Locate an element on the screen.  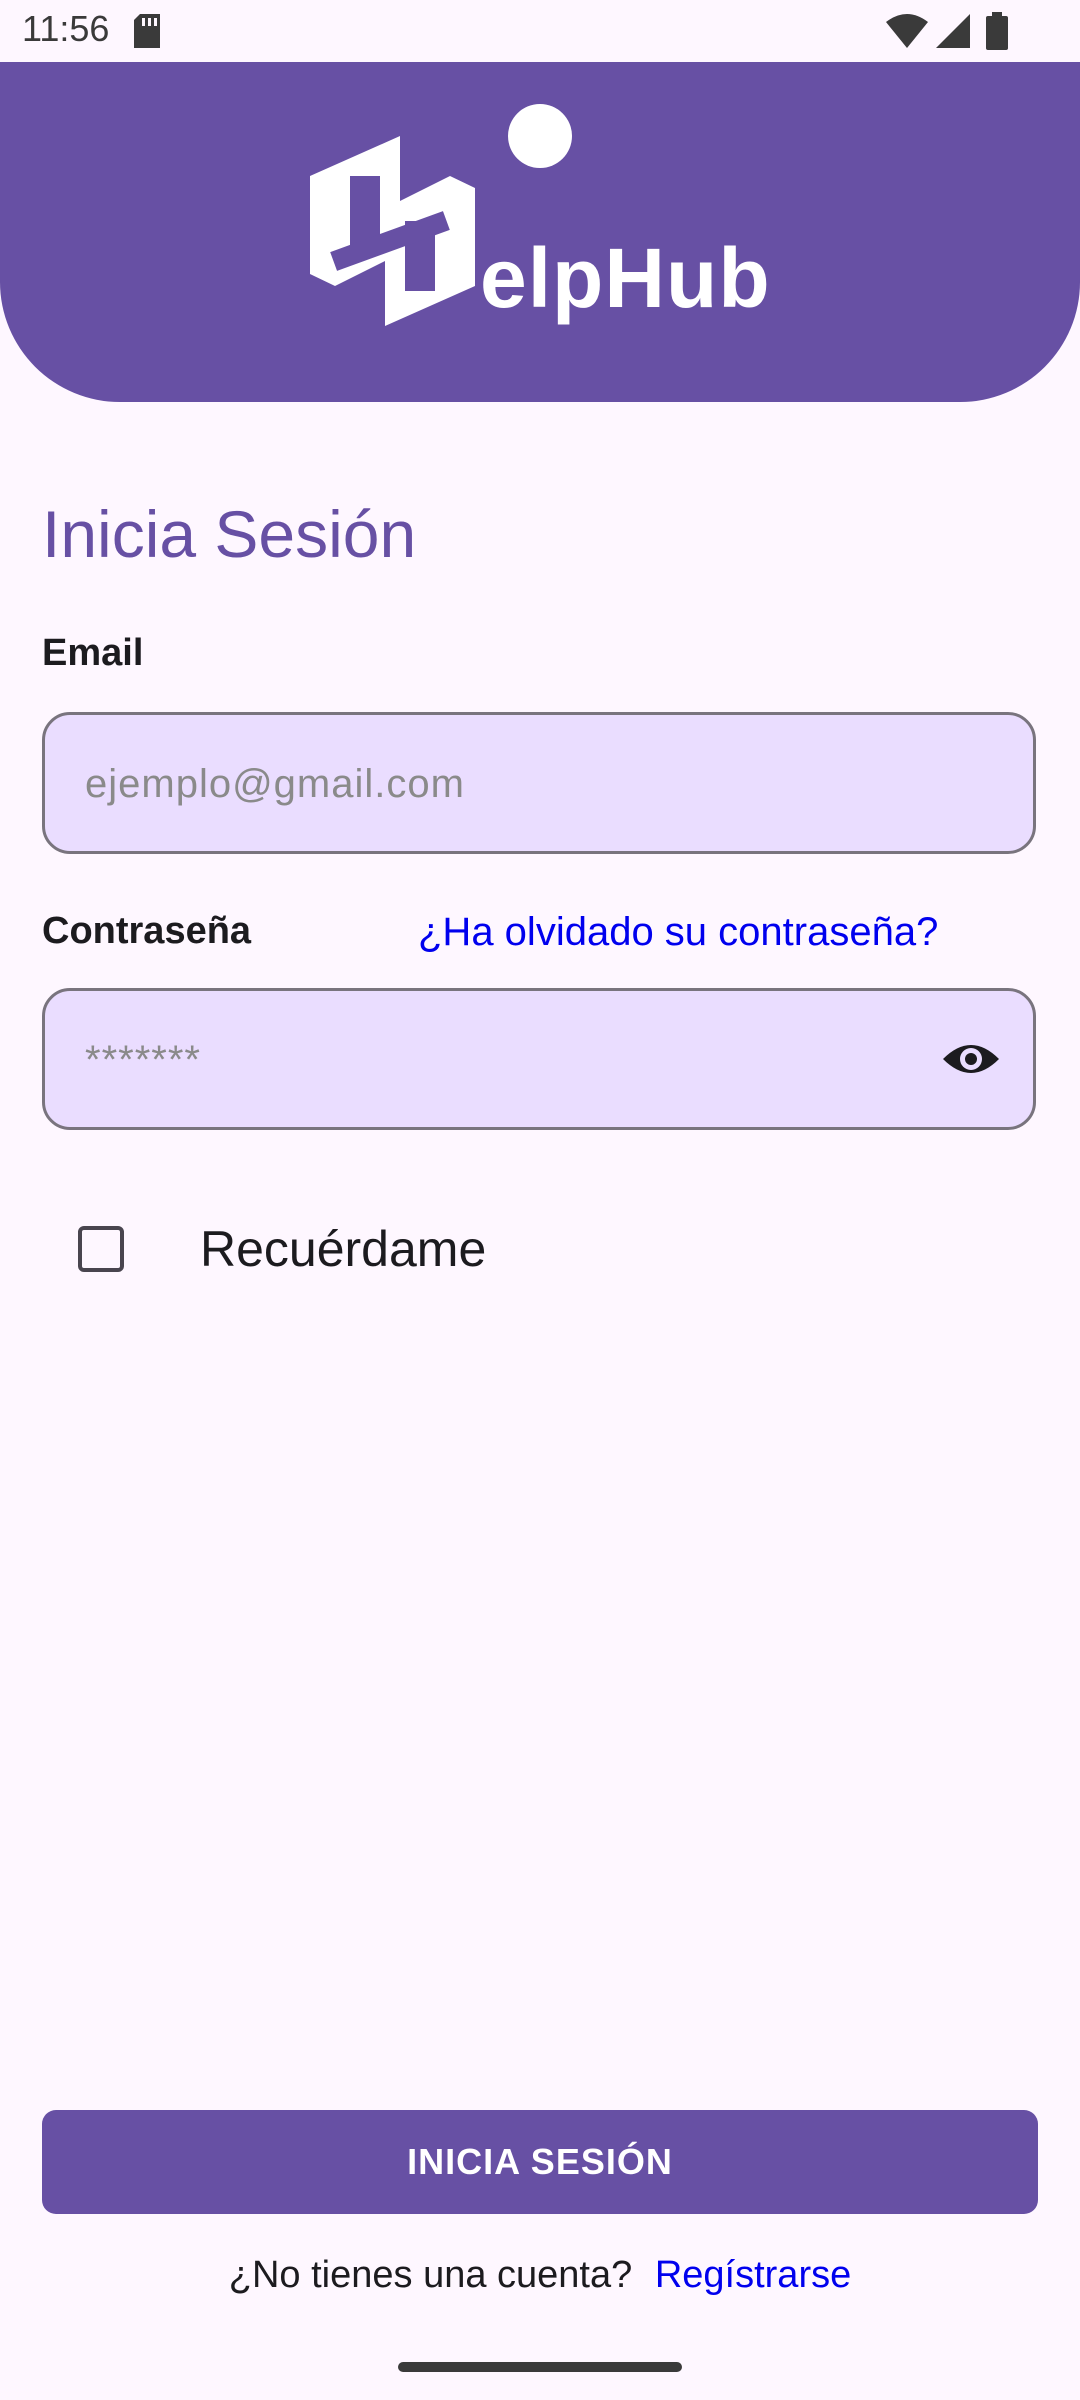
eye-icon is located at coordinates (971, 1059).